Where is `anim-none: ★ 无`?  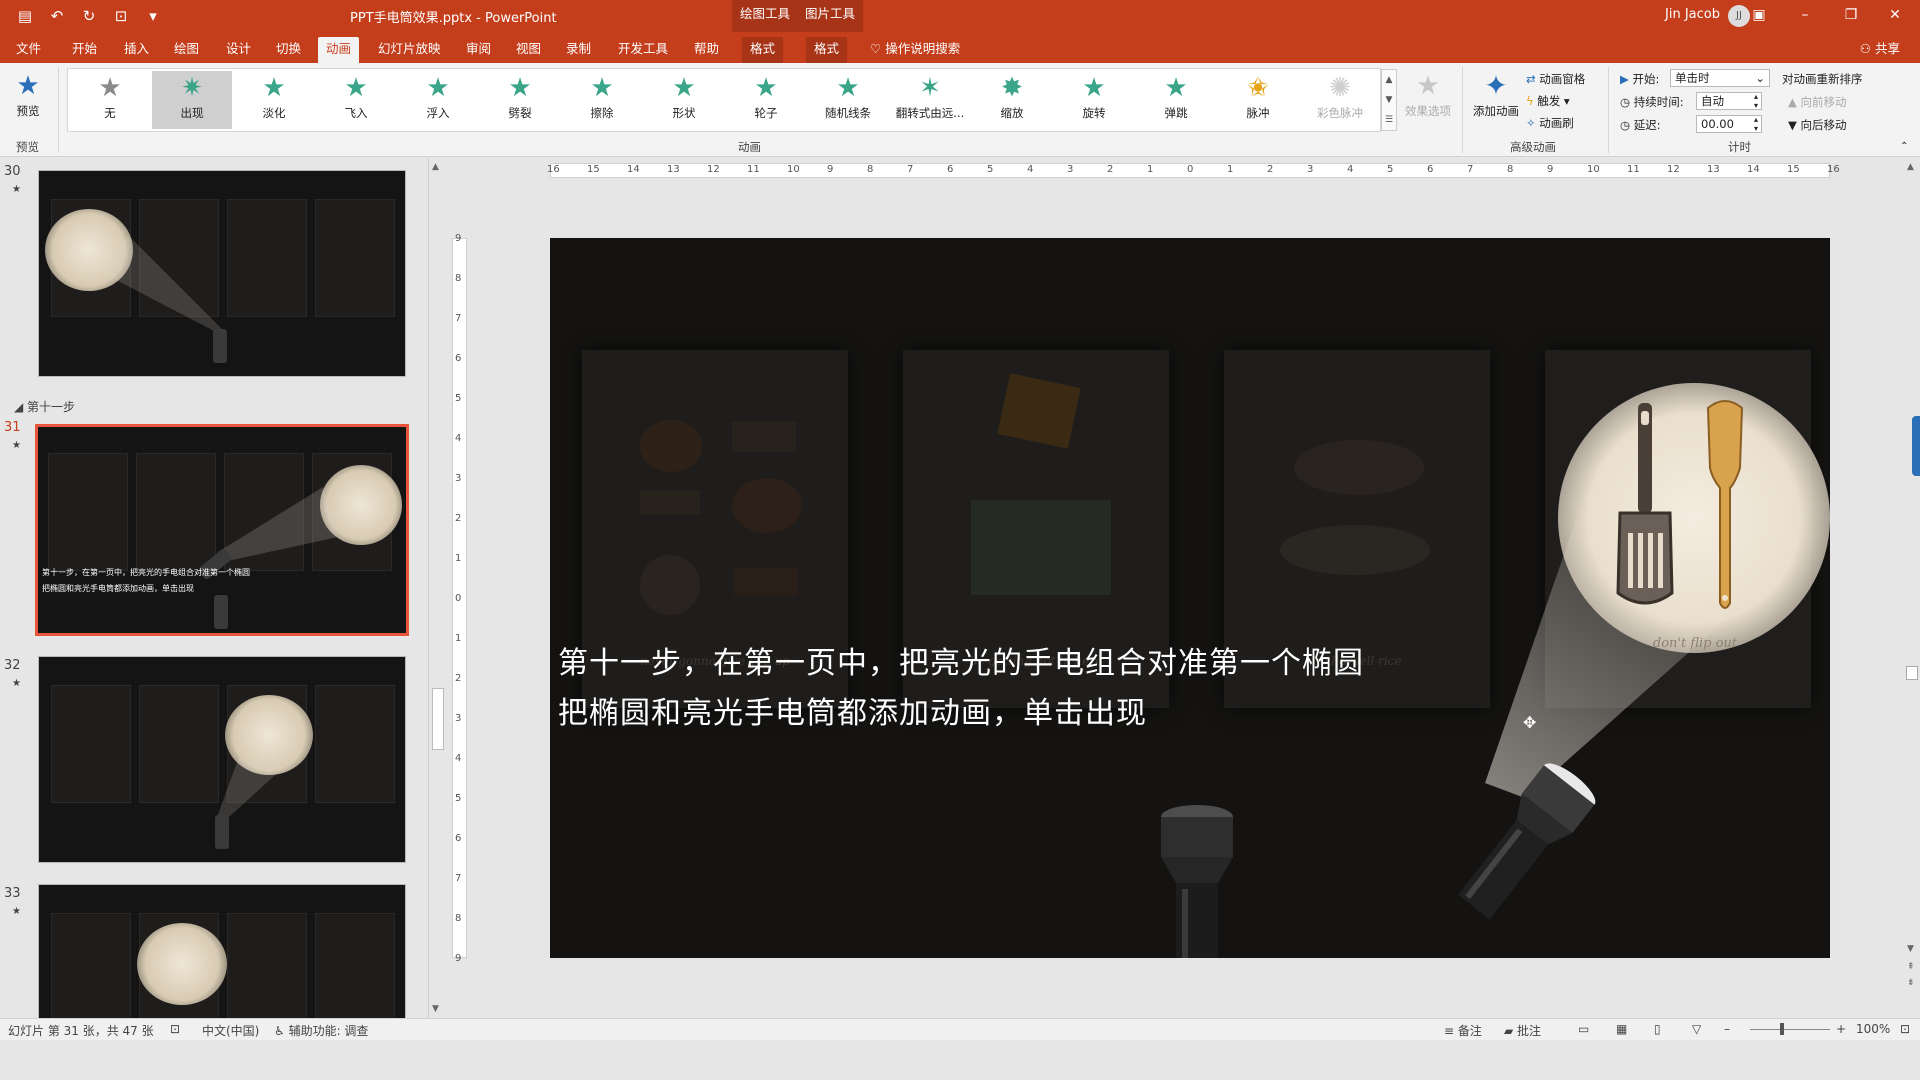 anim-none: ★ 无 is located at coordinates (110, 100).